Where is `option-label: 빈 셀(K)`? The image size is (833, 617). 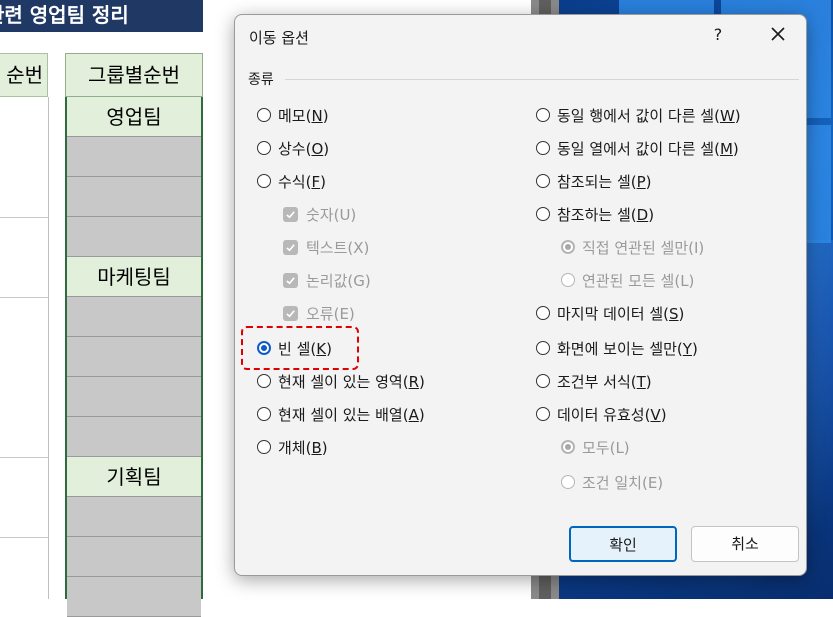
option-label: 빈 셀(K) is located at coordinates (305, 348).